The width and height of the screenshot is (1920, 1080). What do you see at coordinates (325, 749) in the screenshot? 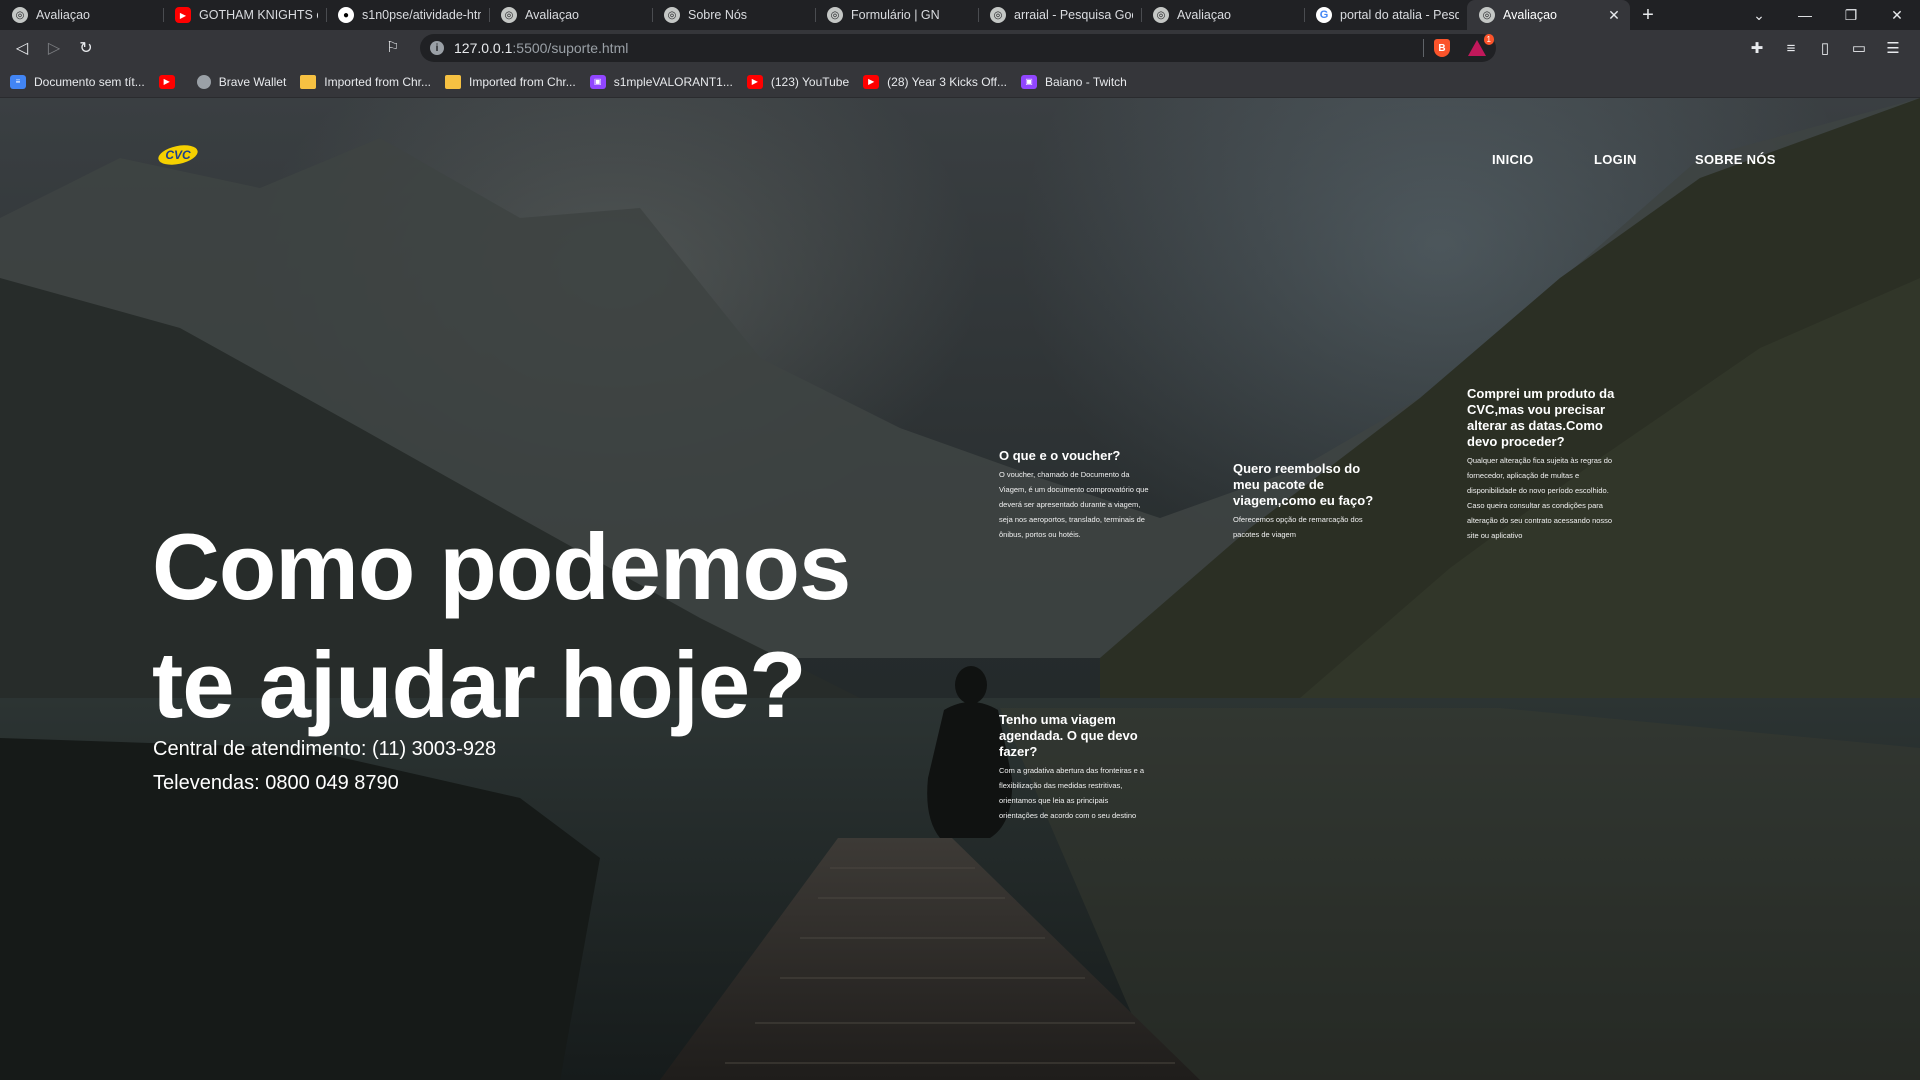
I see `support-phone: Central de atendimento: (11) 3003-928` at bounding box center [325, 749].